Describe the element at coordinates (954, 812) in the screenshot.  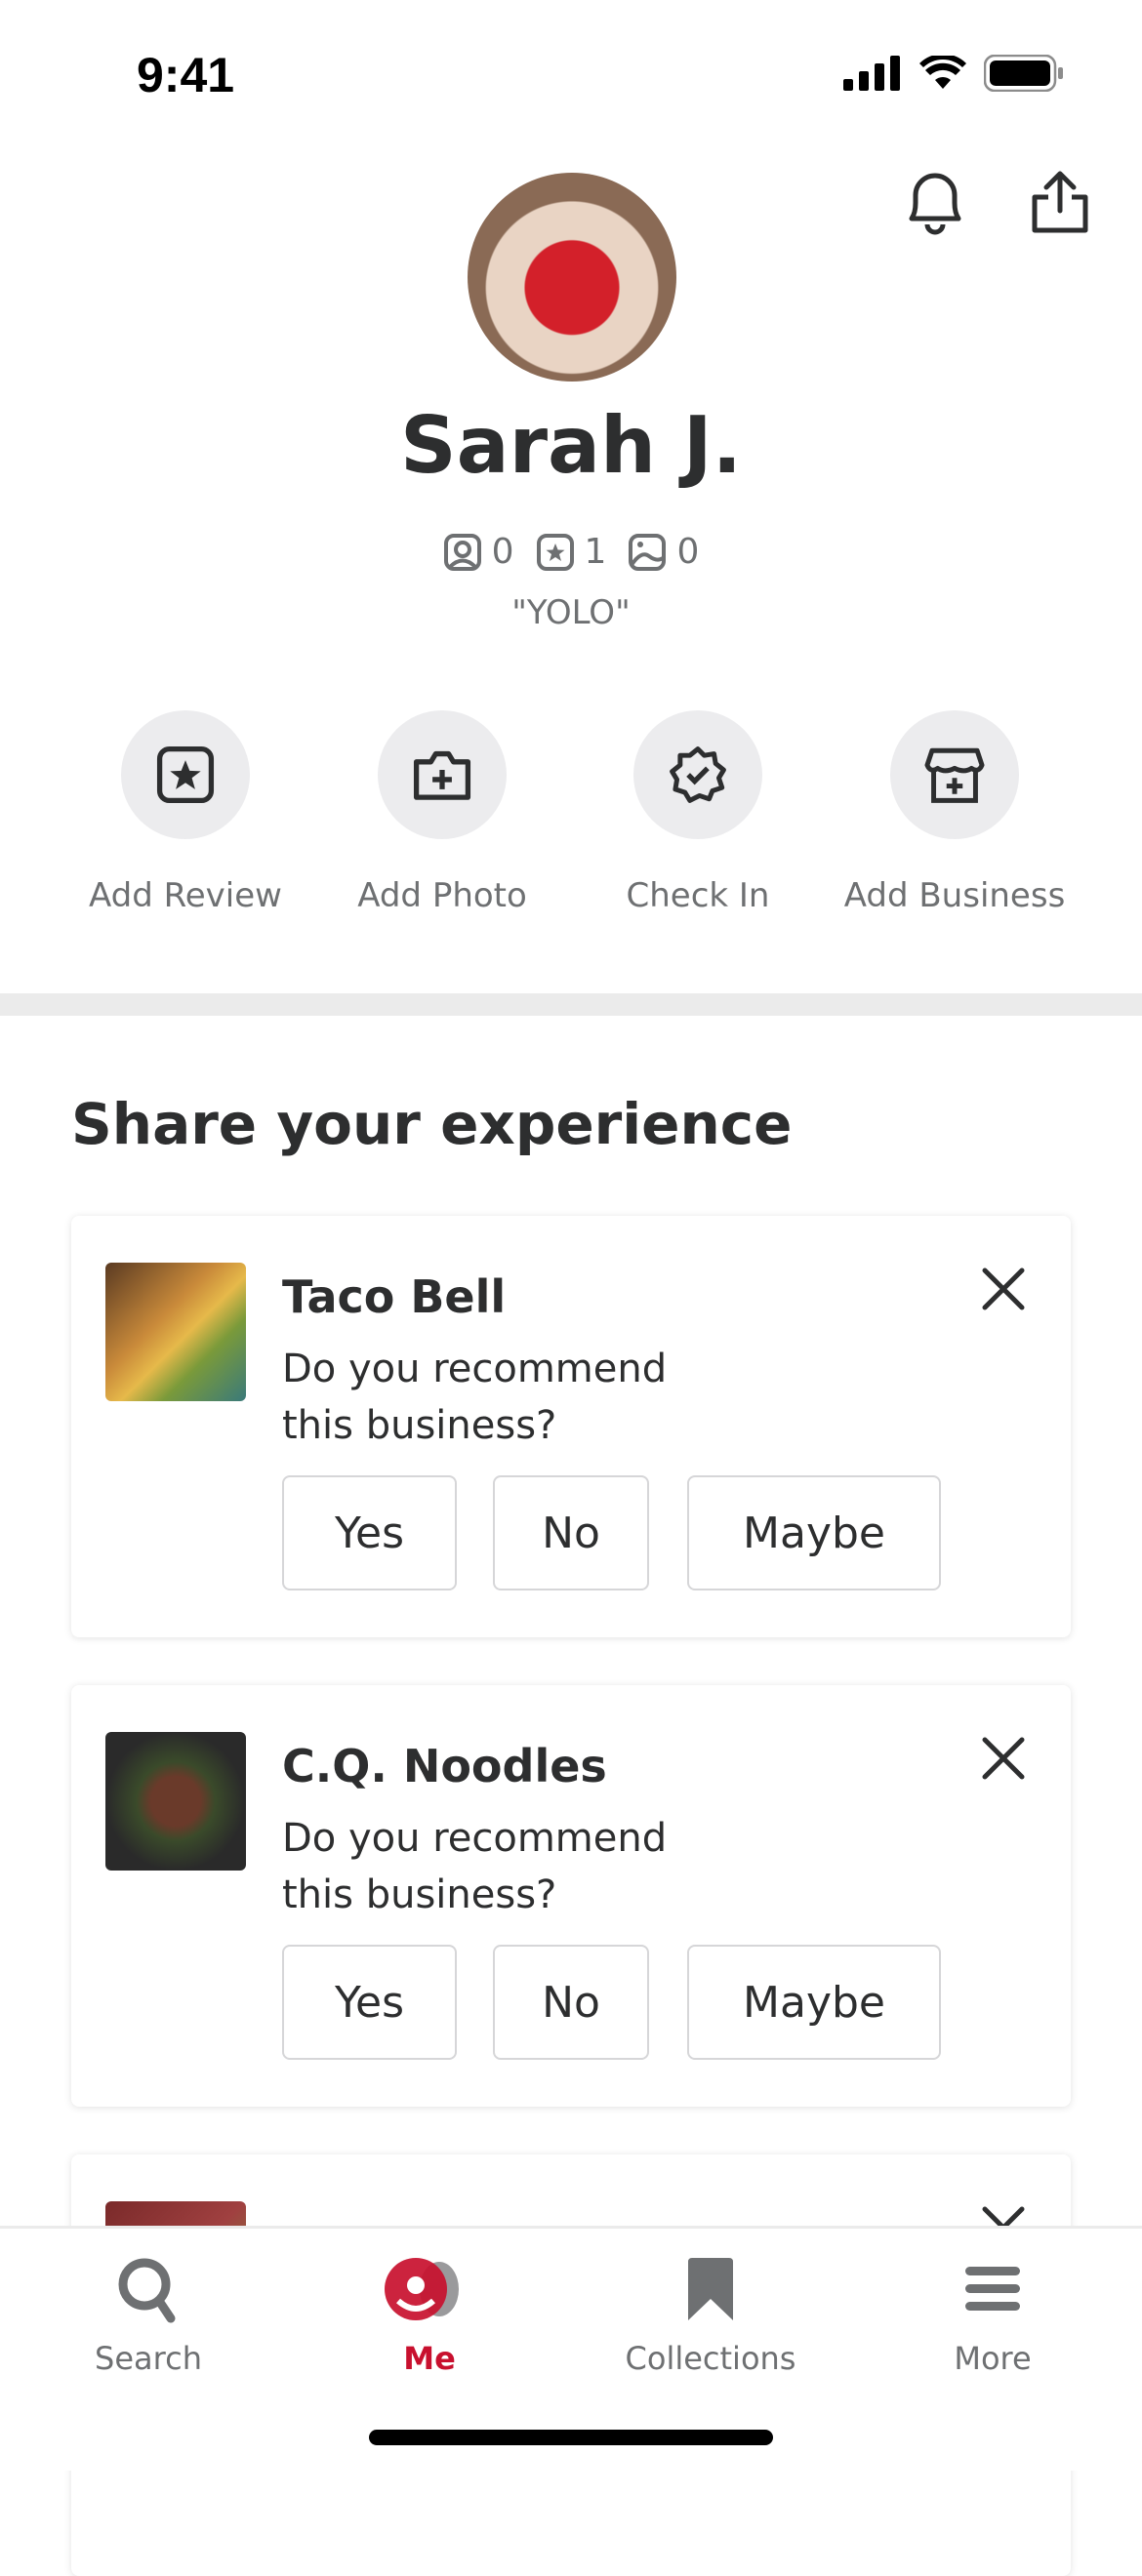
I see `add-business-button: Add Business` at that location.